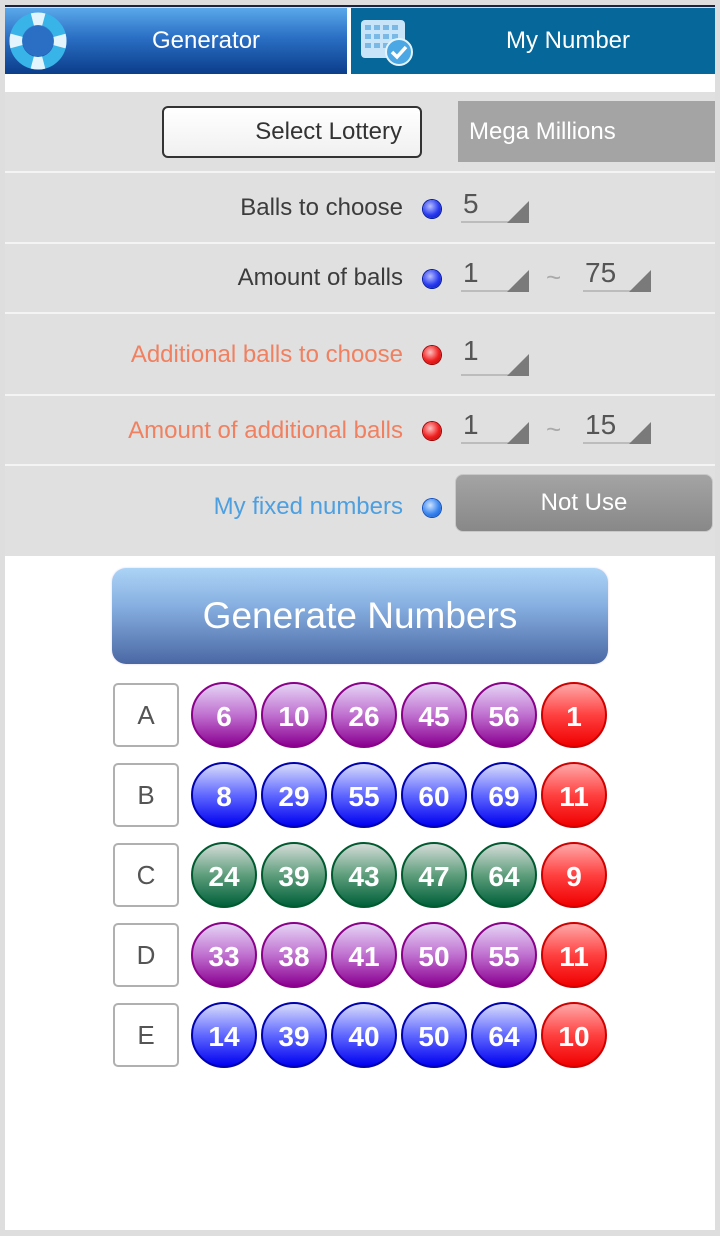  What do you see at coordinates (495, 356) in the screenshot?
I see `additional-balls-to-choose-spinner: 1` at bounding box center [495, 356].